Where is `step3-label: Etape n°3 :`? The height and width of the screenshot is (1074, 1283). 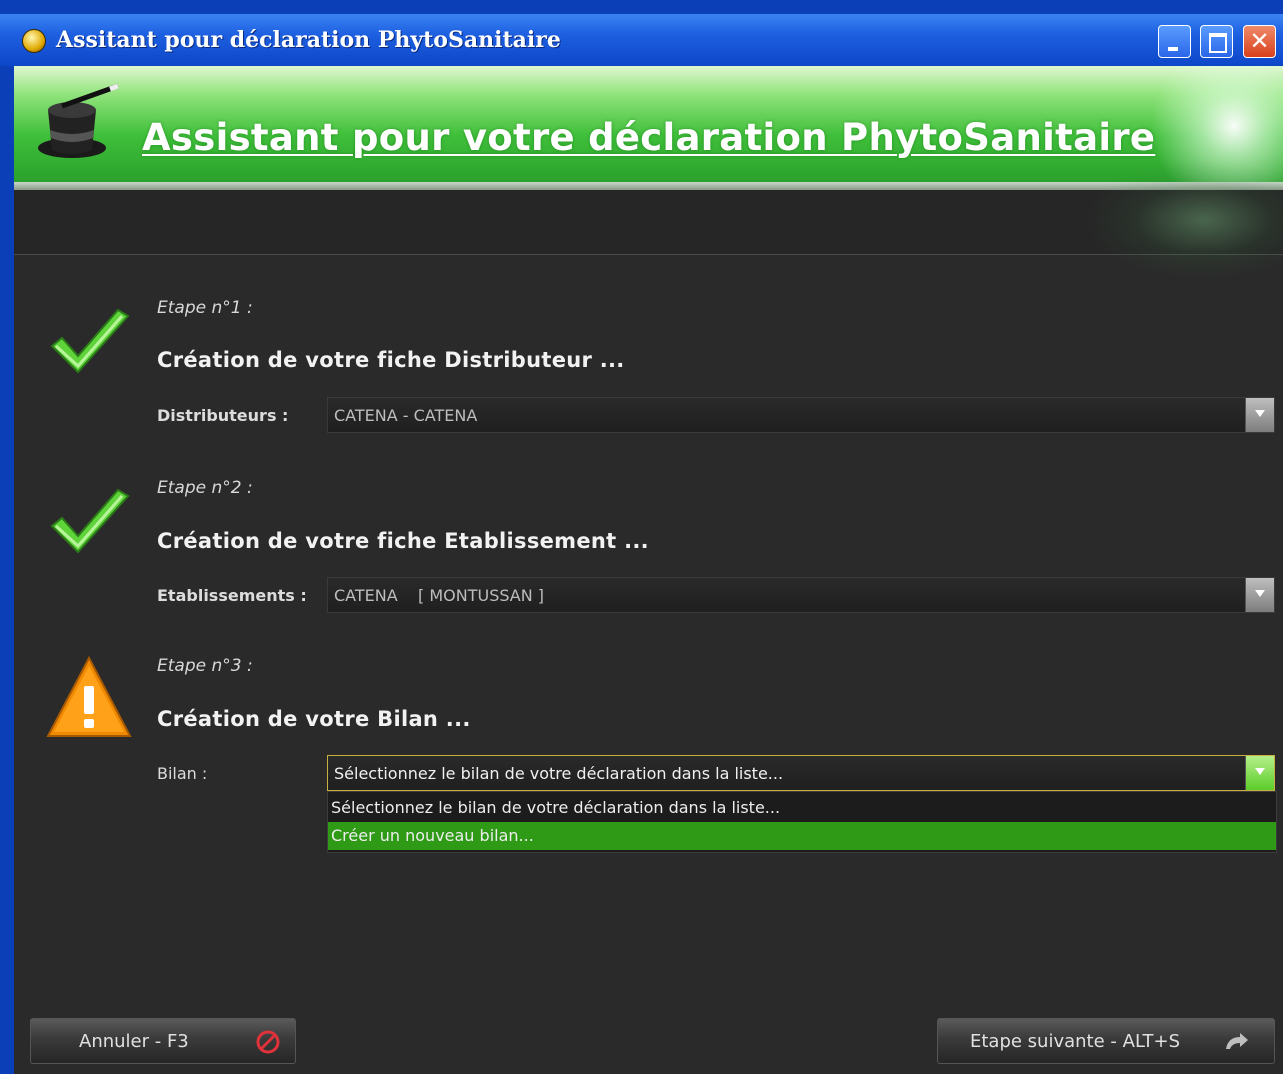 step3-label: Etape n°3 : is located at coordinates (205, 666).